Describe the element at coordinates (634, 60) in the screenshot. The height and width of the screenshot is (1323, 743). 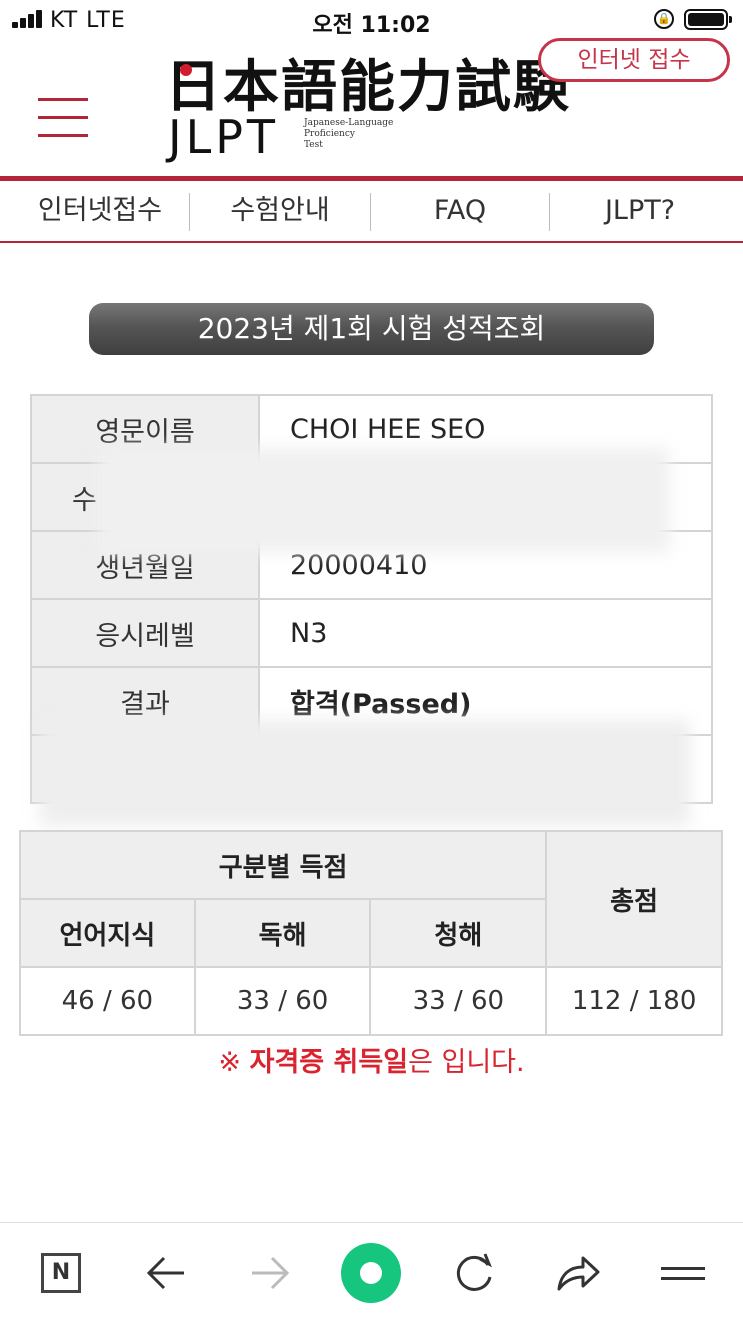
I see `internet-register-button: 인터넷 접수` at that location.